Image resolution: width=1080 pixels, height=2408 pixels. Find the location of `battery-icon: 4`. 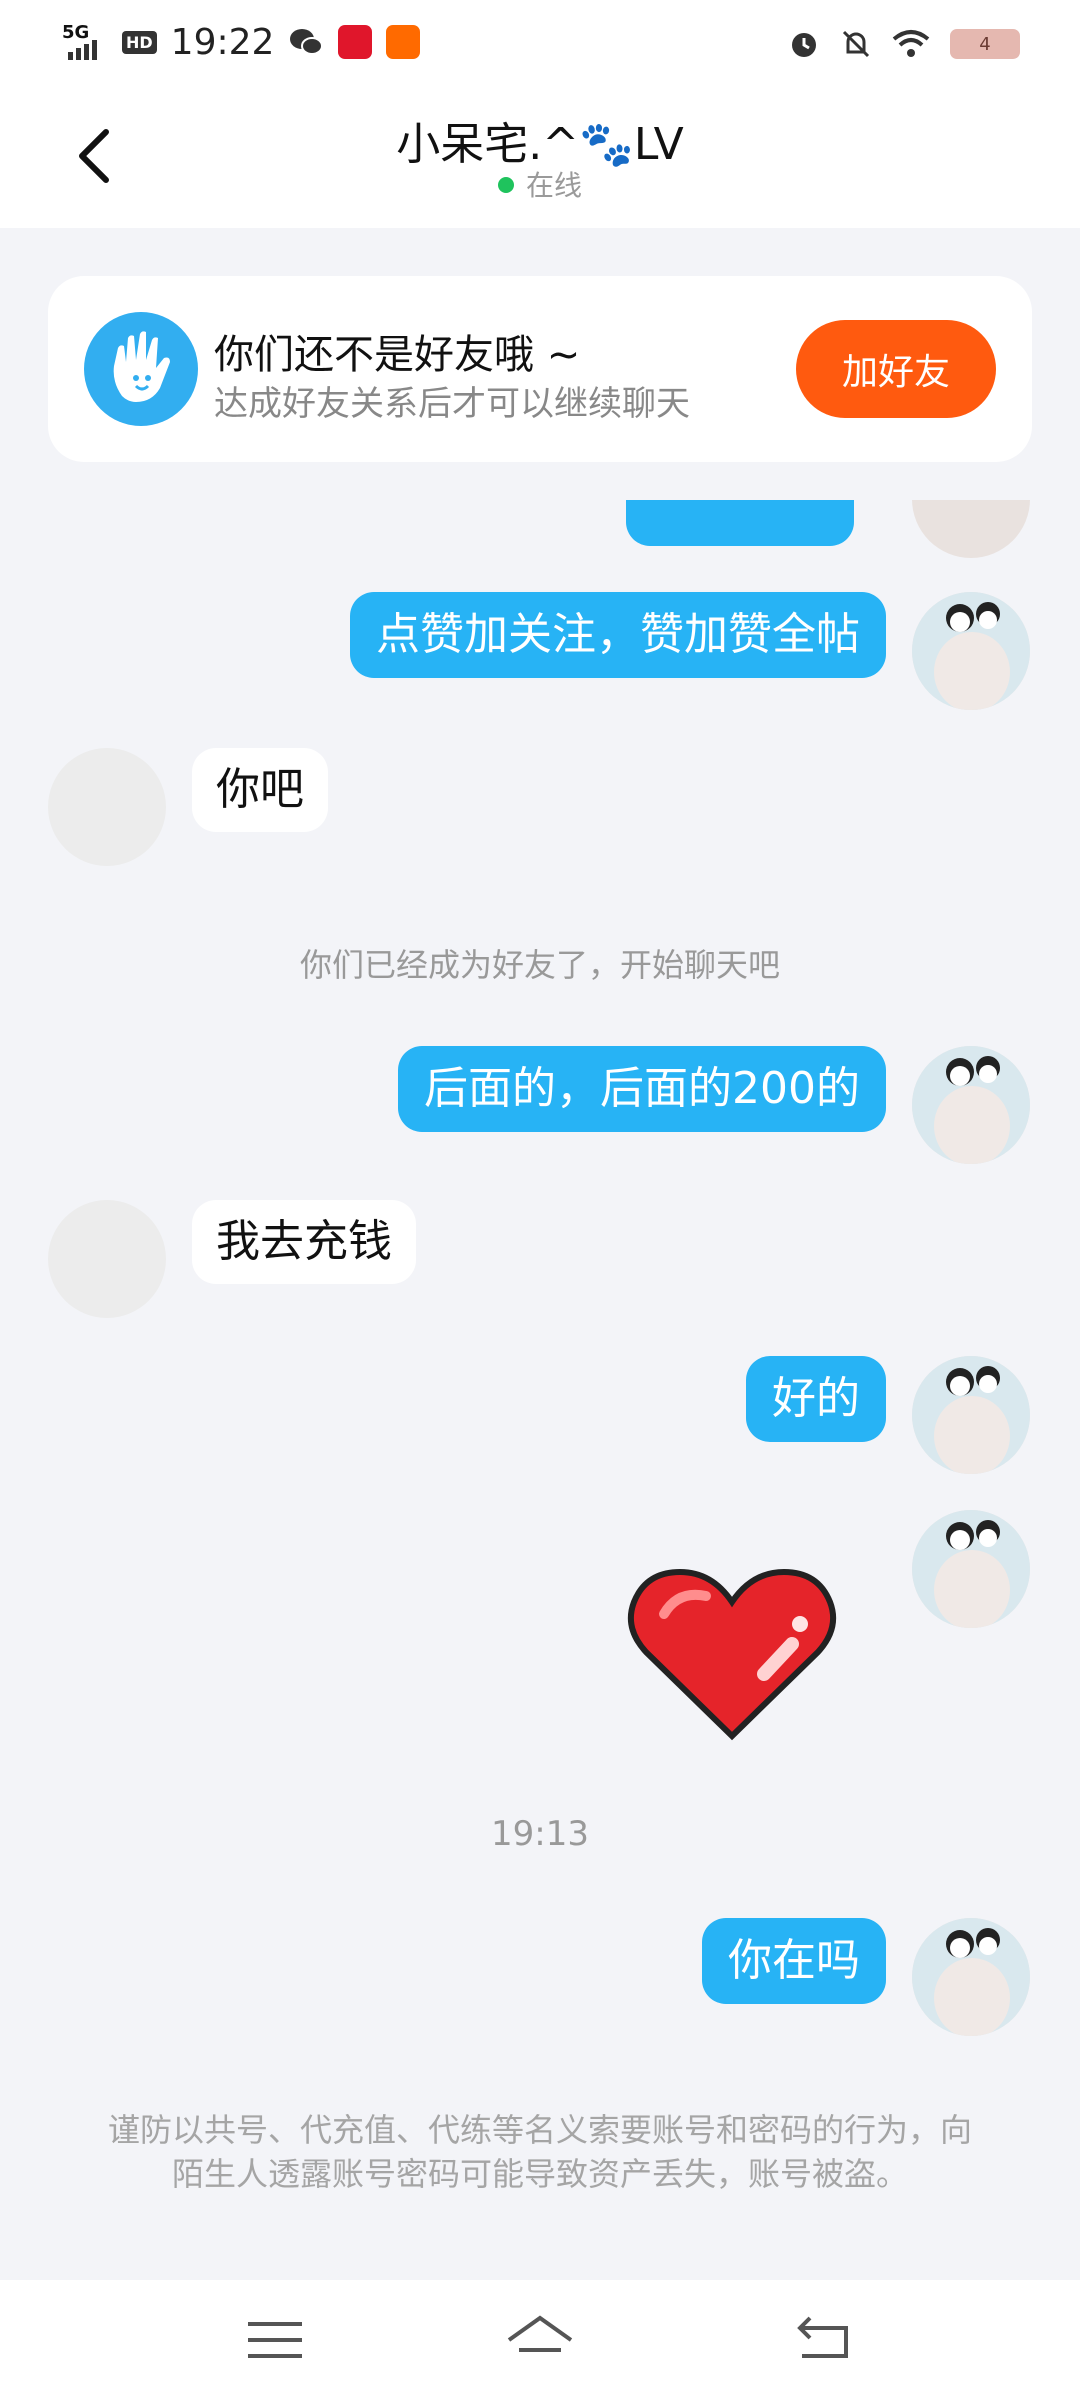

battery-icon: 4 is located at coordinates (985, 44).